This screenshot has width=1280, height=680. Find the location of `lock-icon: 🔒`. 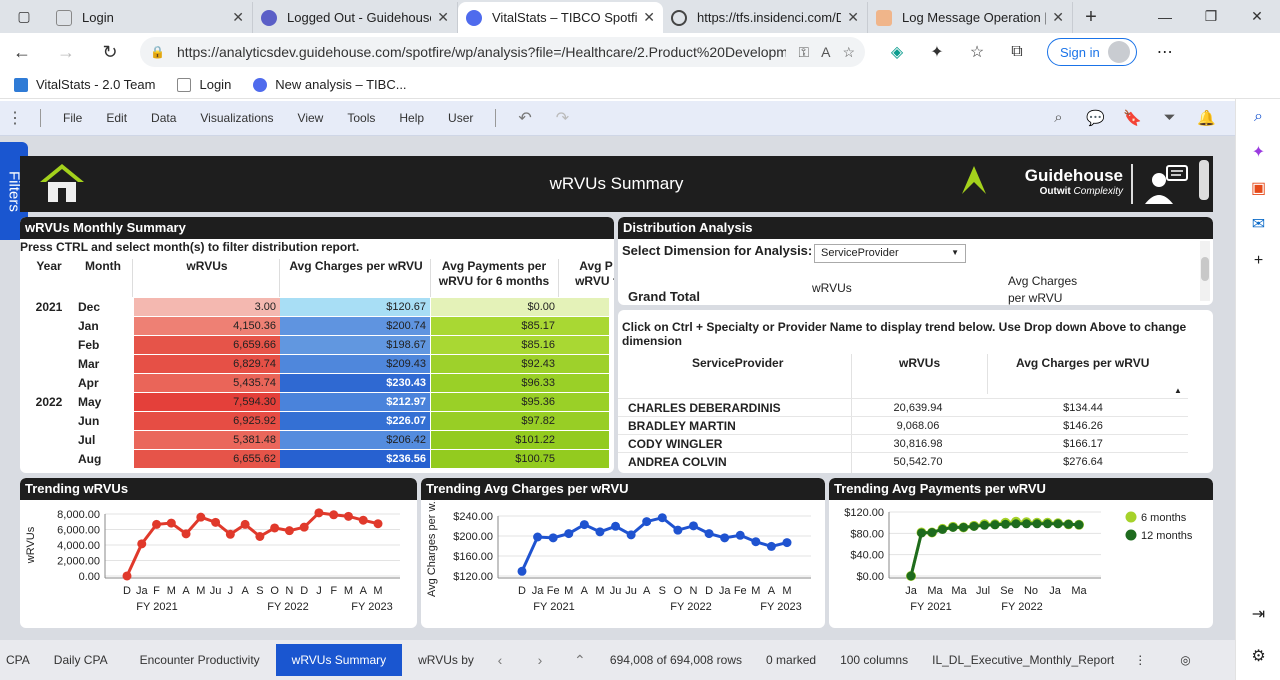

lock-icon: 🔒 is located at coordinates (157, 52).